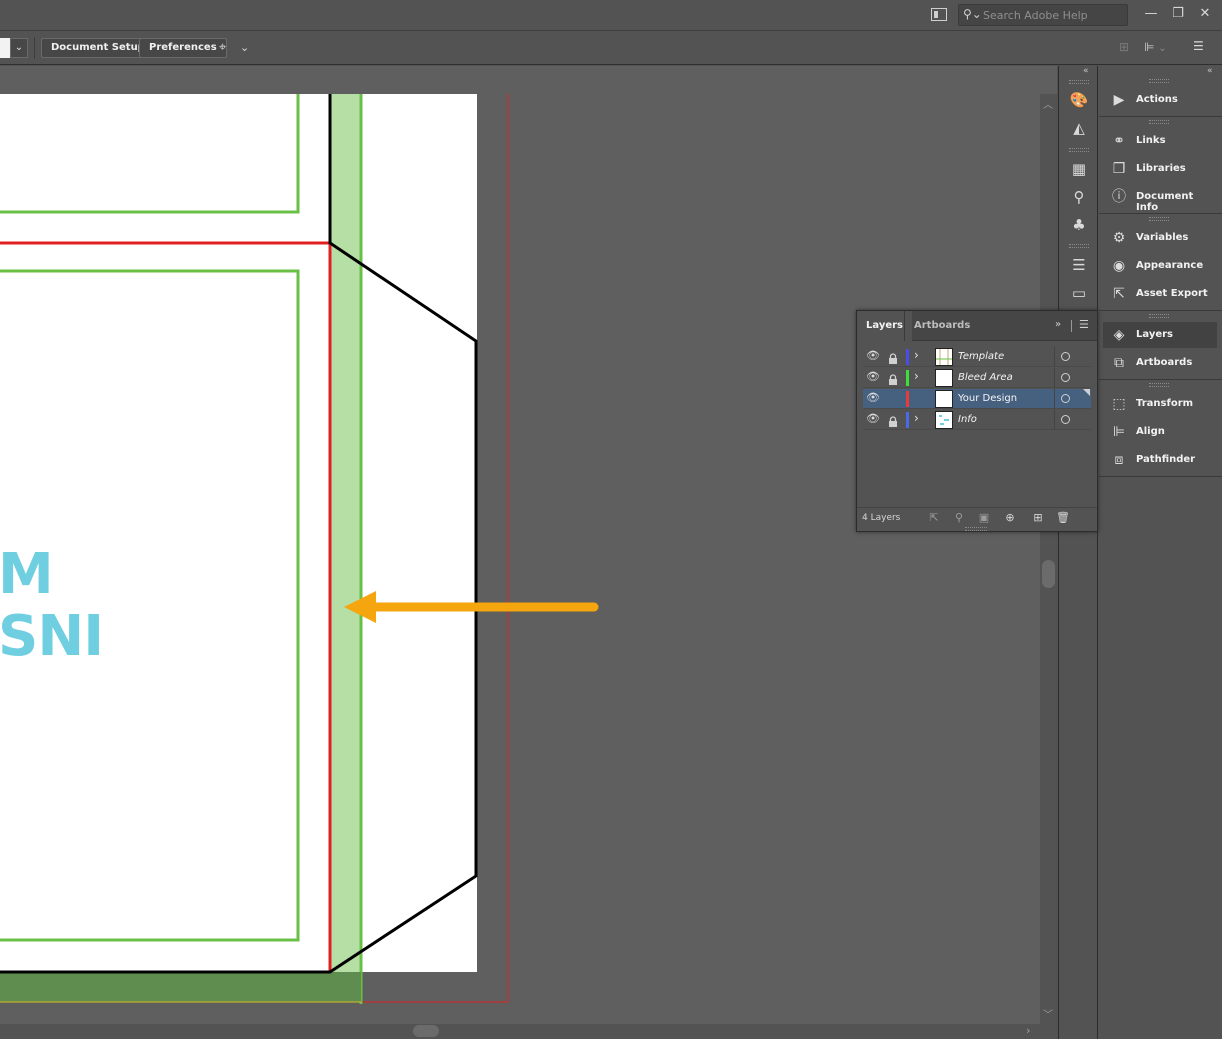  Describe the element at coordinates (934, 518) in the screenshot. I see `collect-for-export-icon: ⇱` at that location.